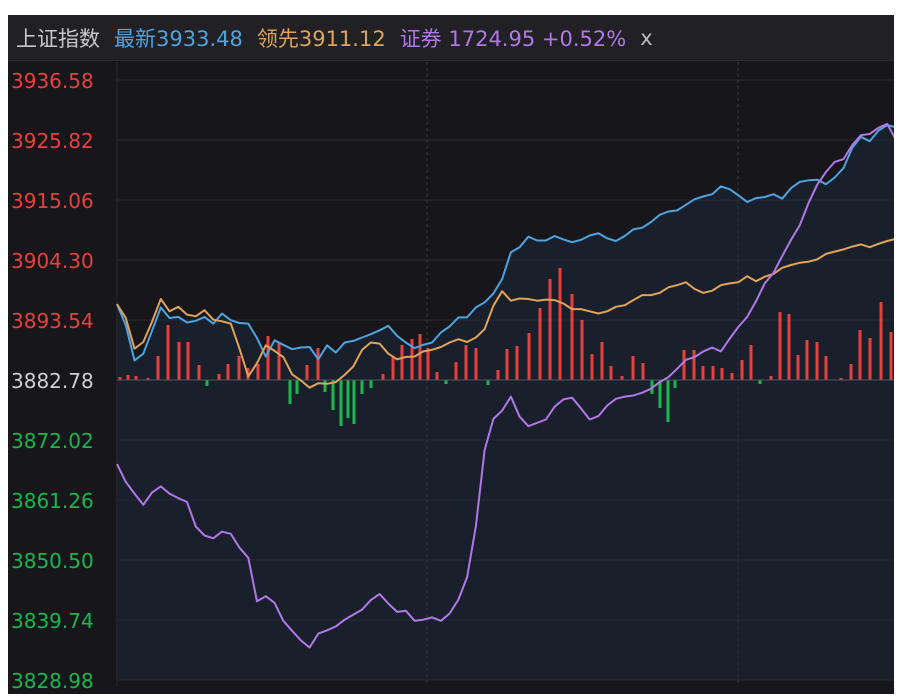 This screenshot has width=900, height=700. Describe the element at coordinates (52, 561) in the screenshot. I see `y-tick-label: 3850.50` at that location.